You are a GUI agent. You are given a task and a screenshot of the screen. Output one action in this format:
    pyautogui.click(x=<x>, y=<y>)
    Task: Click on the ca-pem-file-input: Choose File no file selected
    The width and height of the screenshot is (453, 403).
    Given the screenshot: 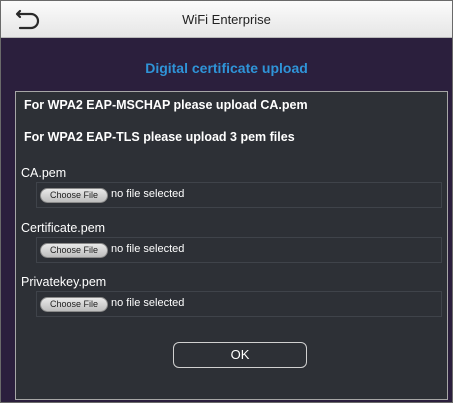 What is the action you would take?
    pyautogui.click(x=239, y=195)
    